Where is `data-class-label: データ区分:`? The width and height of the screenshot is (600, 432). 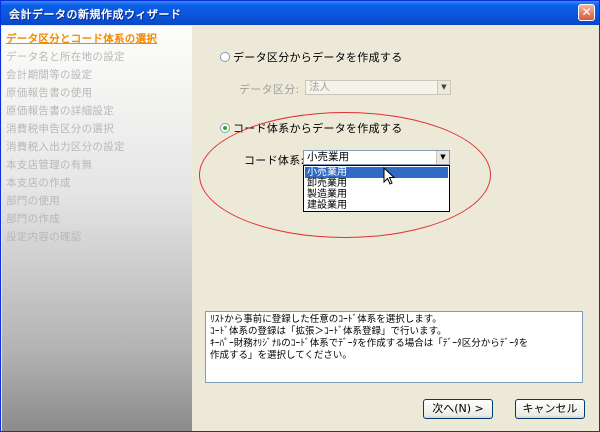
data-class-label: データ区分: is located at coordinates (269, 89).